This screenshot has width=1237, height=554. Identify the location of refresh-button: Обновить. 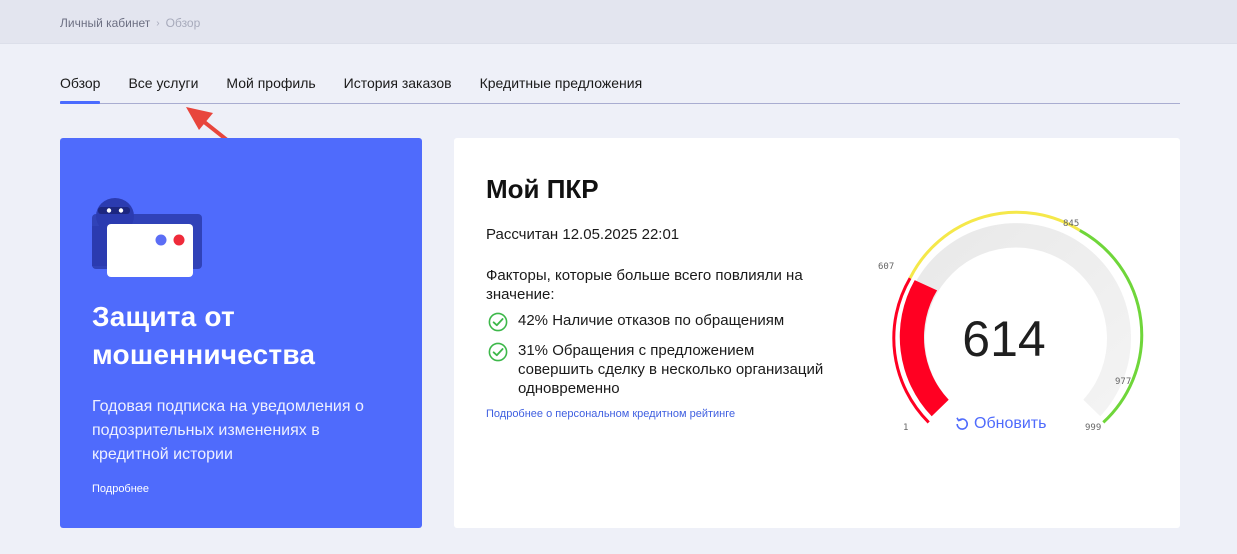
(1000, 424).